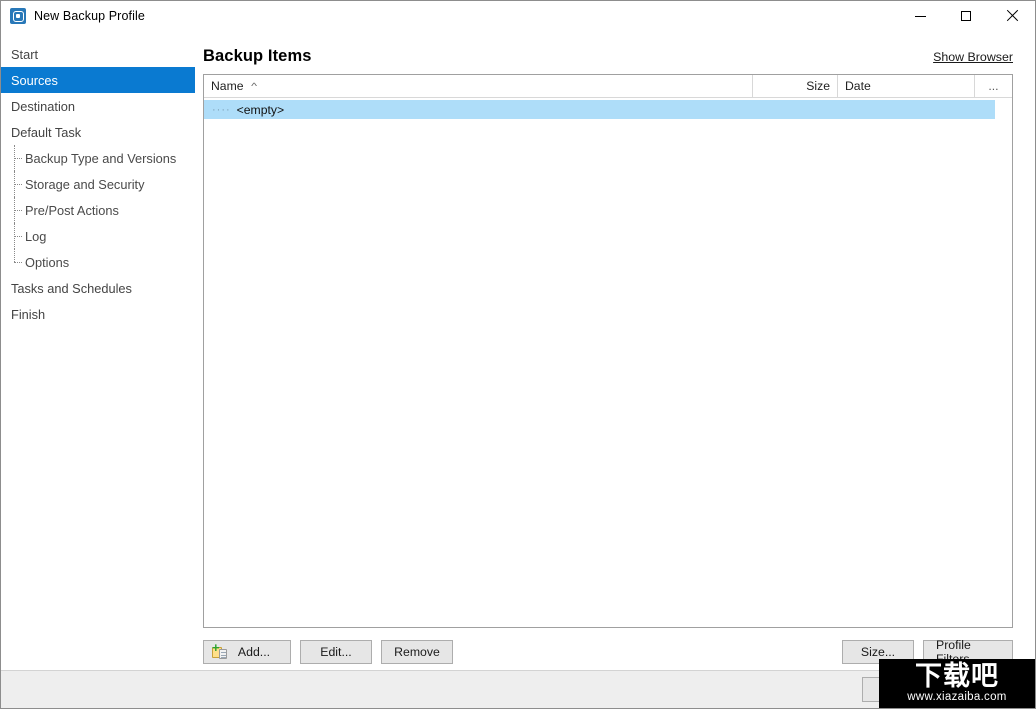 Image resolution: width=1036 pixels, height=709 pixels. Describe the element at coordinates (98, 262) in the screenshot. I see `sidebar-item-options: Options` at that location.